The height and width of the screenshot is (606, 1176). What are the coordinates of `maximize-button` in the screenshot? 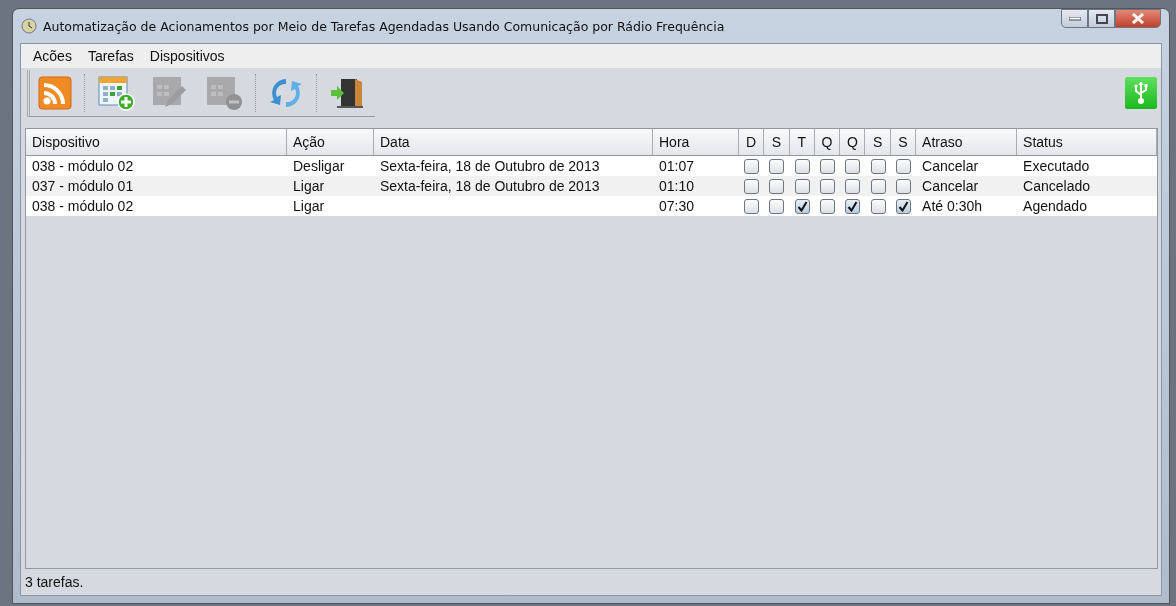 It's located at (1101, 18).